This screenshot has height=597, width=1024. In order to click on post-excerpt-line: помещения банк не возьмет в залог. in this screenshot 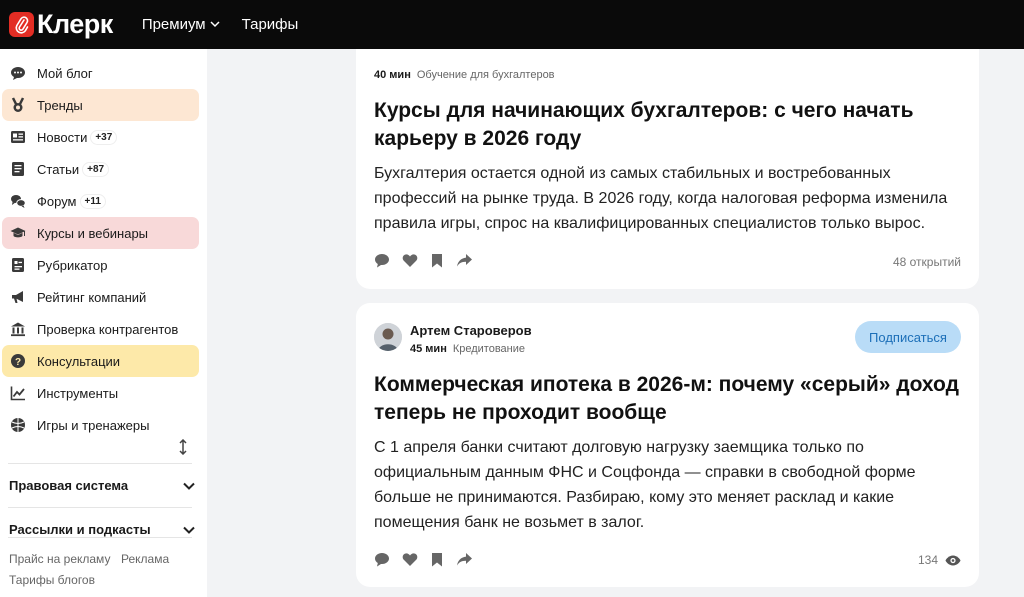, I will do `click(509, 522)`.